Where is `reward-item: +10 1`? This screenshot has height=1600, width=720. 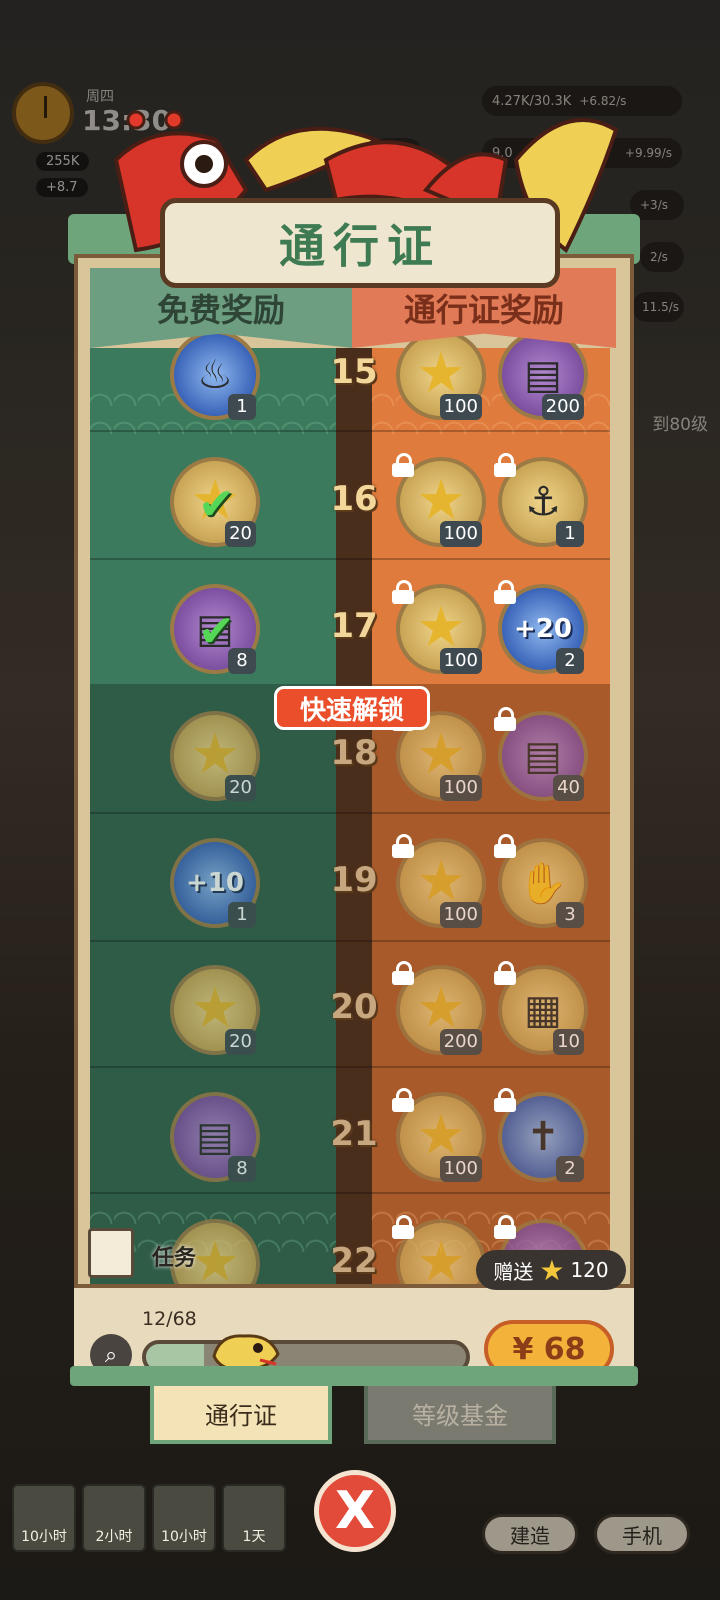 reward-item: +10 1 is located at coordinates (215, 883).